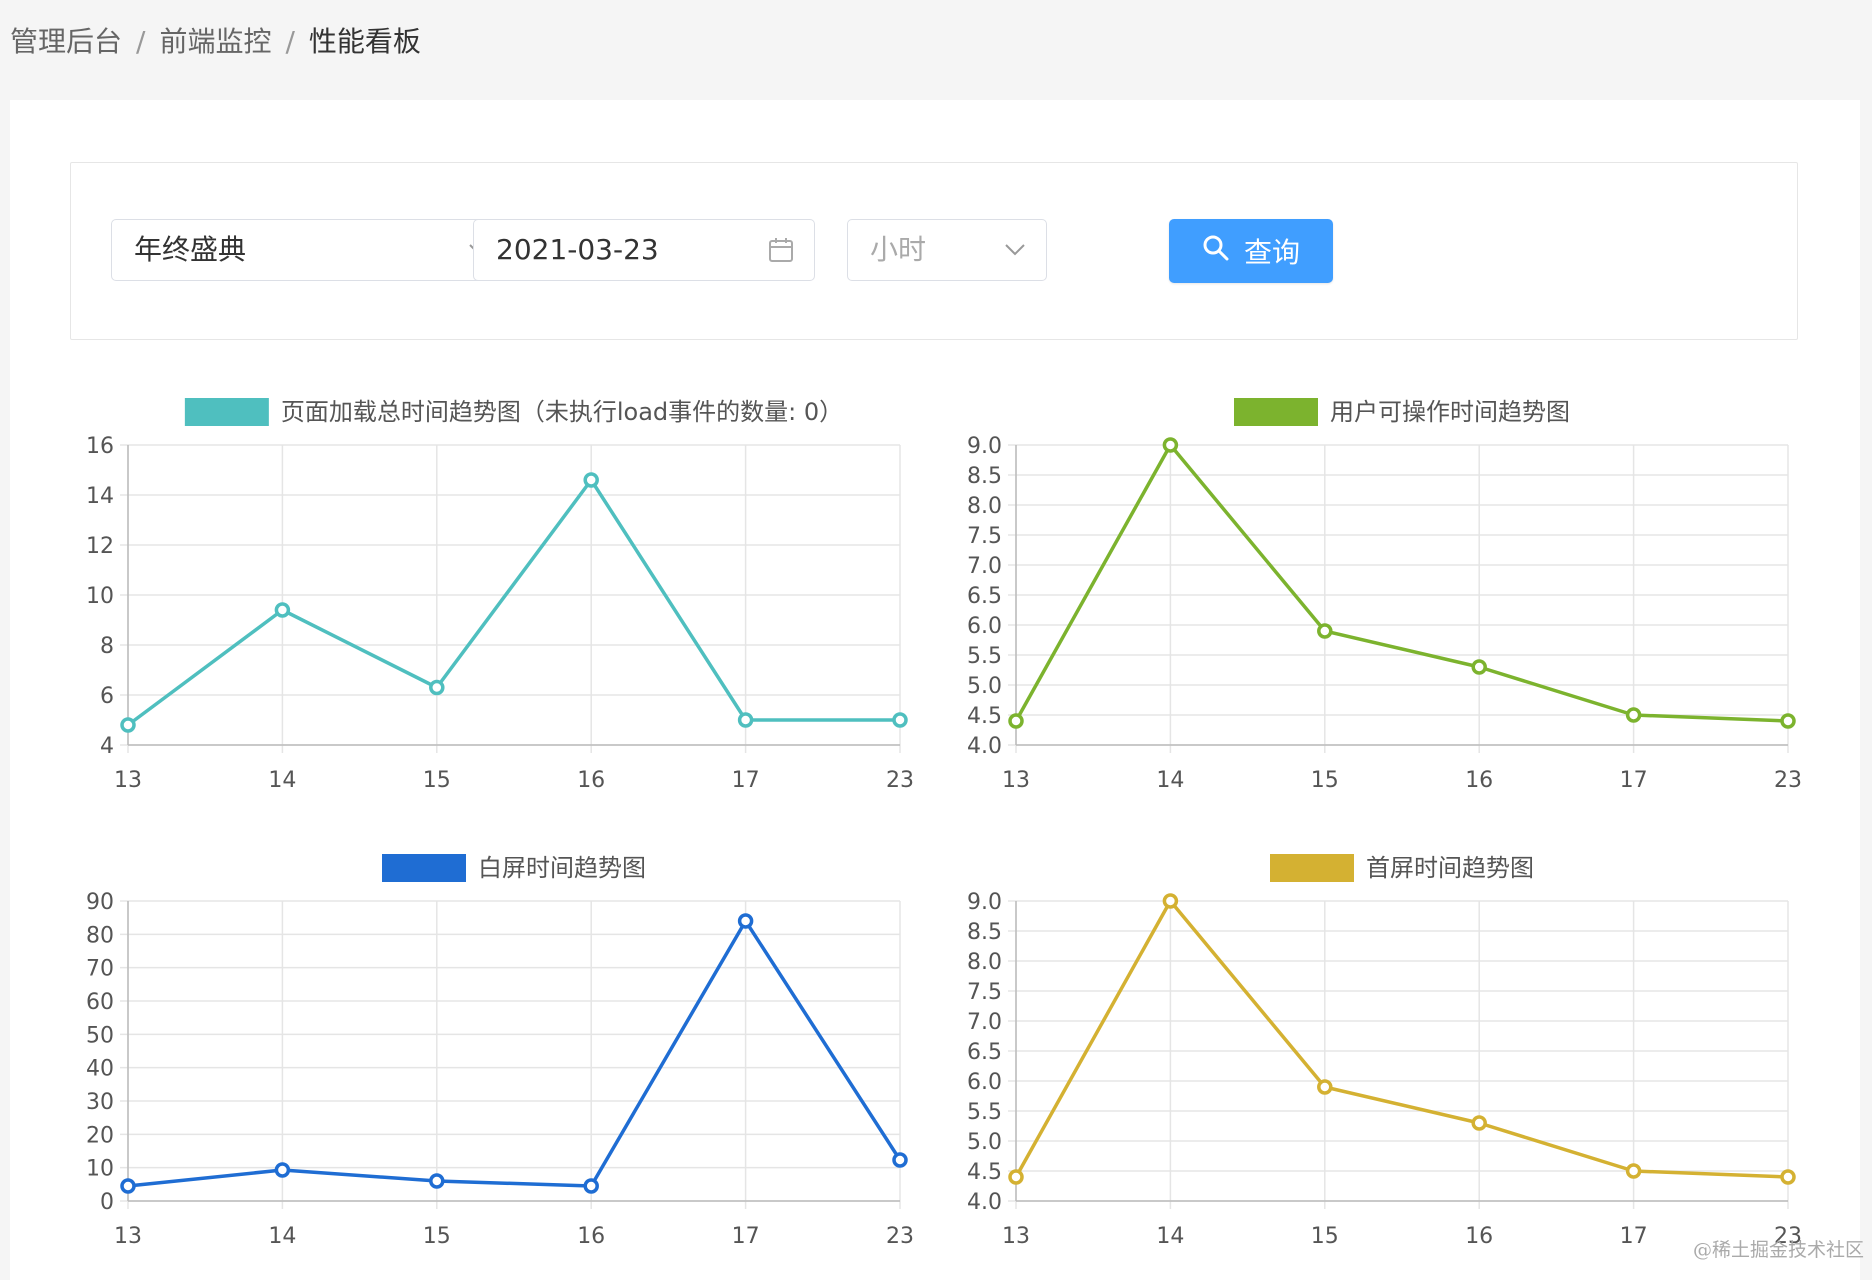  What do you see at coordinates (1778, 1250) in the screenshot?
I see `watermark: @稀土掘金技术社区` at bounding box center [1778, 1250].